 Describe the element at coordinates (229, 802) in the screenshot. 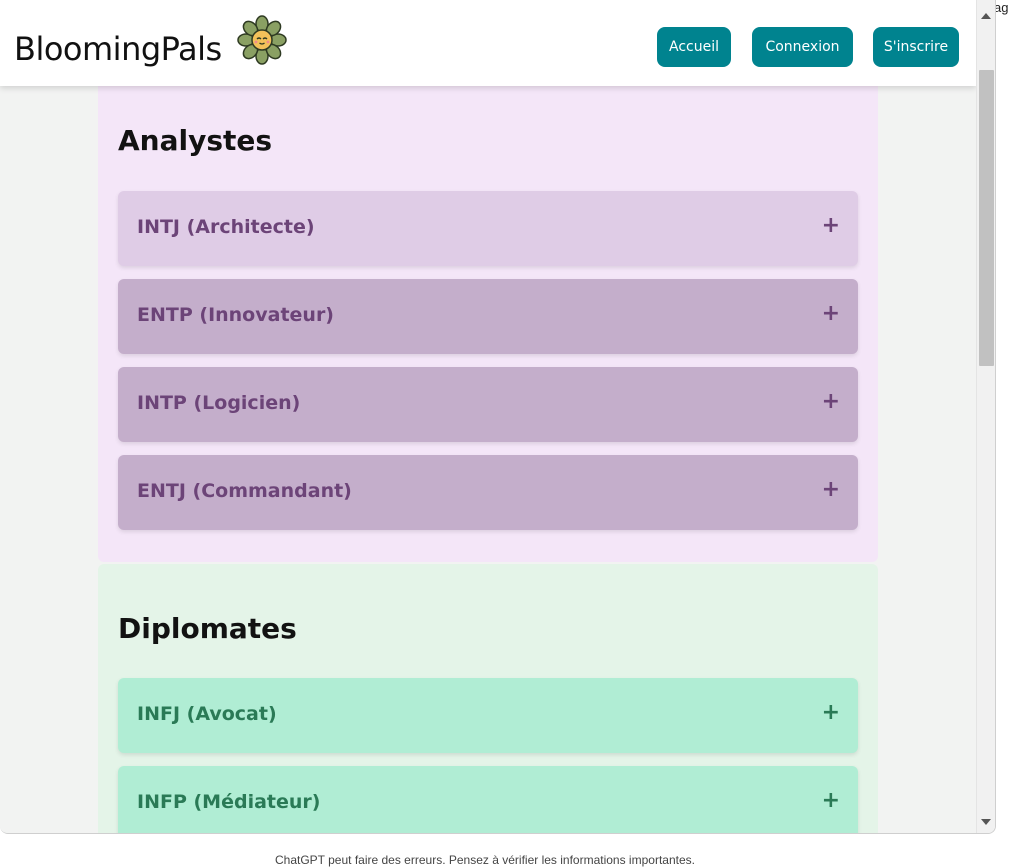

I see `accordion-label: INFP (Médiateur)` at that location.